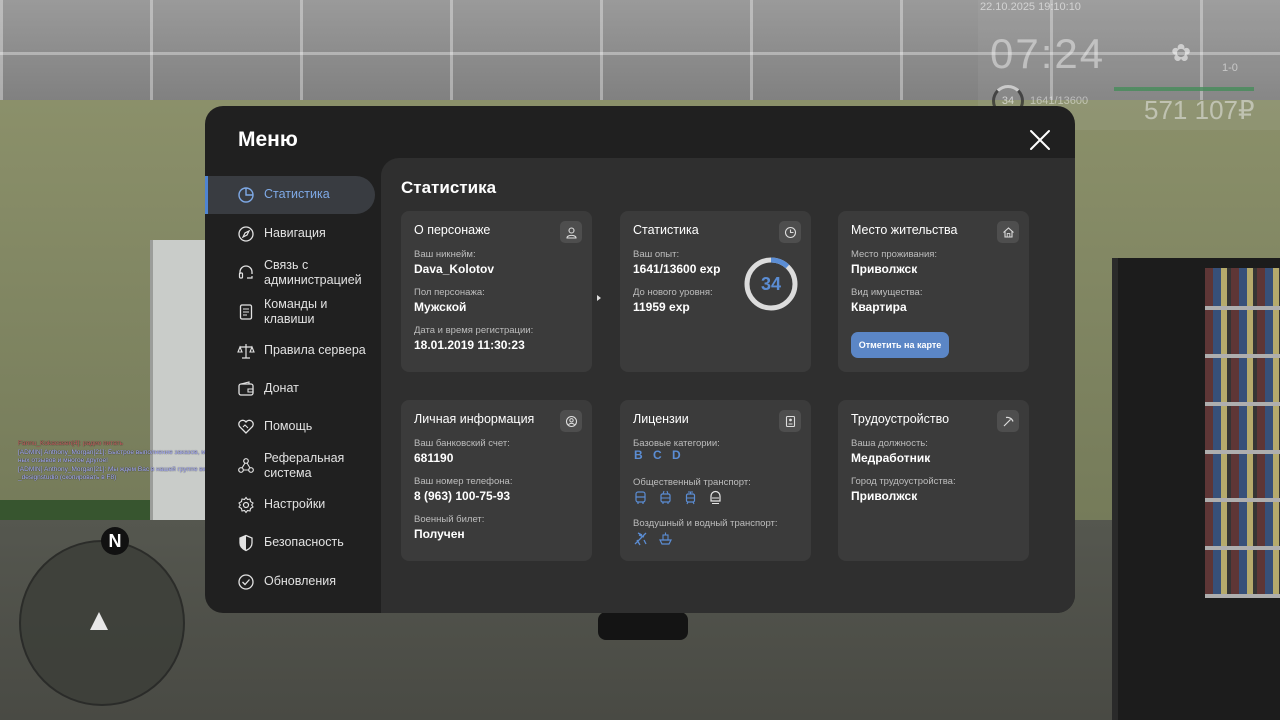 The width and height of the screenshot is (1280, 720). I want to click on tram-icon, so click(690, 497).